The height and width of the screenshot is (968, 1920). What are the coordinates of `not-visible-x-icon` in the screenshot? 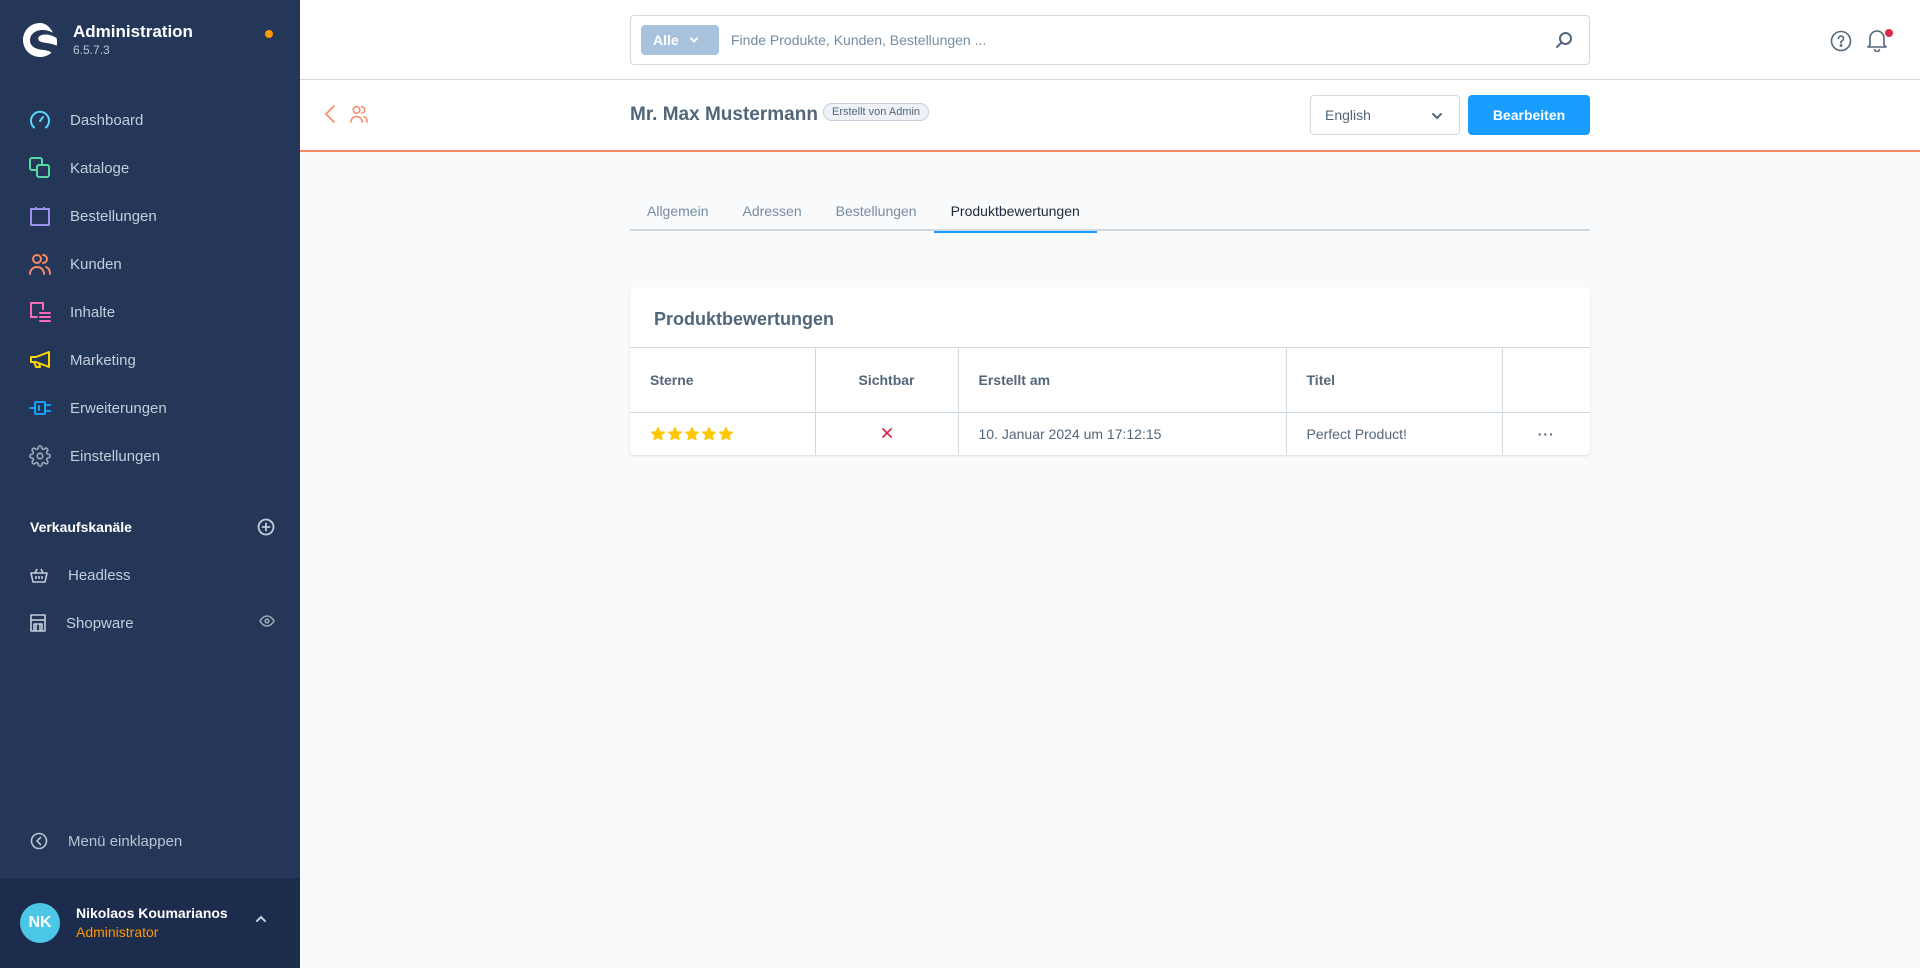 It's located at (886, 432).